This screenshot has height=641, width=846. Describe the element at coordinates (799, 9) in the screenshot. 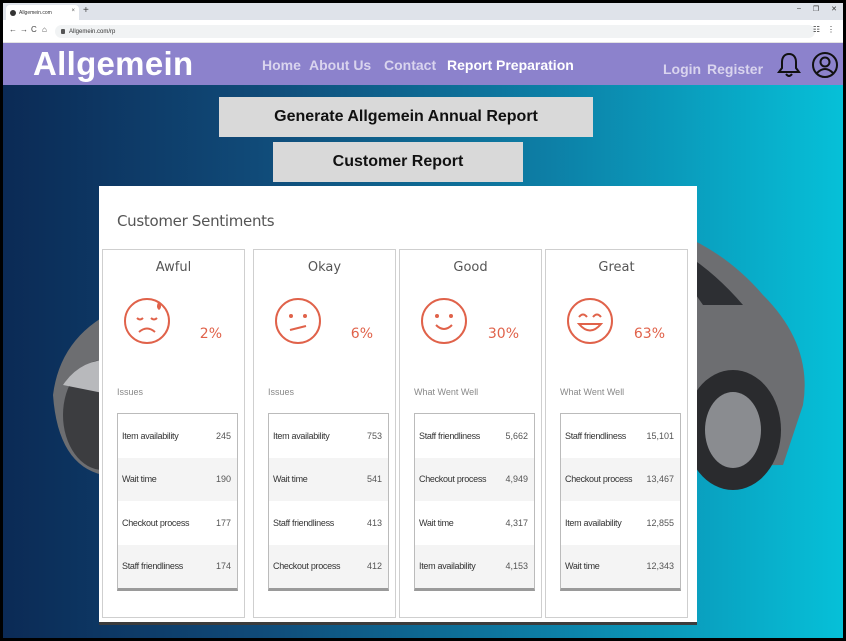

I see `minimize-button: –` at that location.